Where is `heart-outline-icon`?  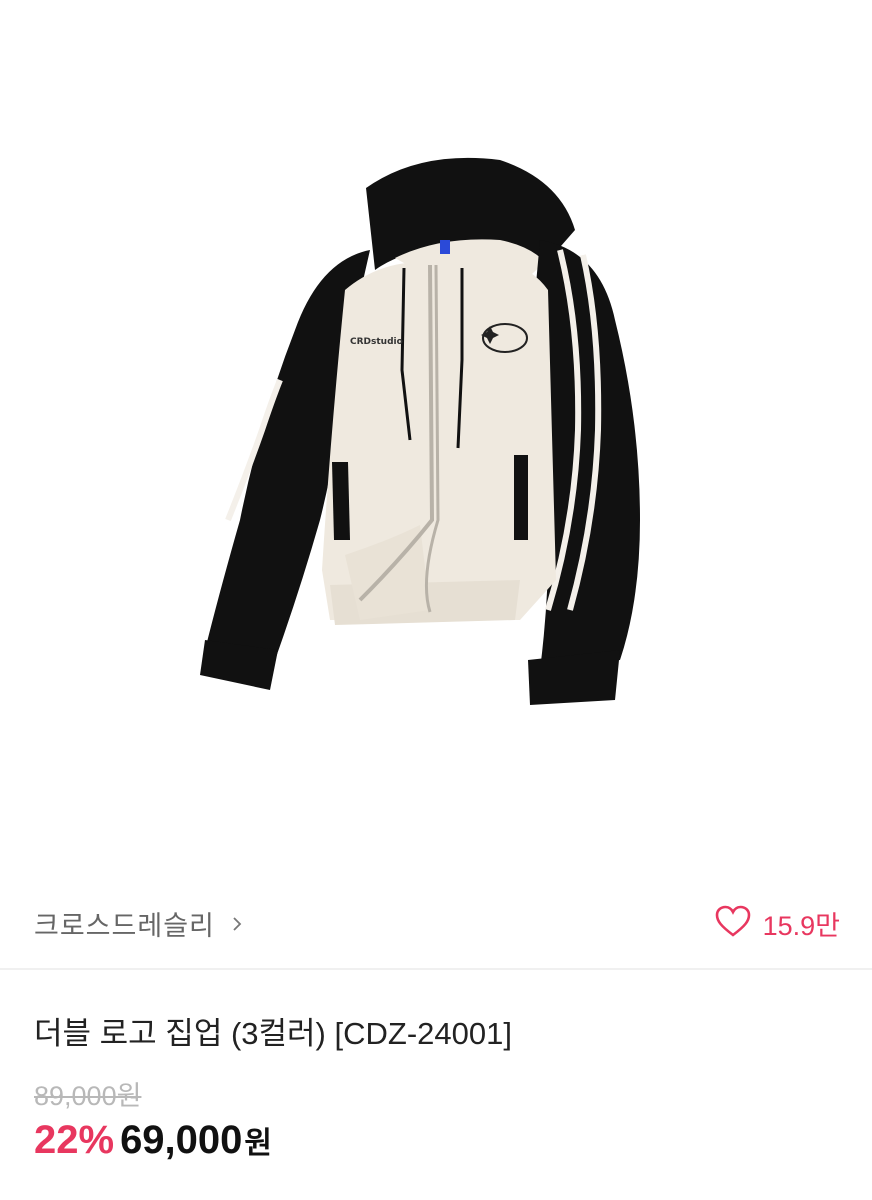
heart-outline-icon is located at coordinates (733, 923).